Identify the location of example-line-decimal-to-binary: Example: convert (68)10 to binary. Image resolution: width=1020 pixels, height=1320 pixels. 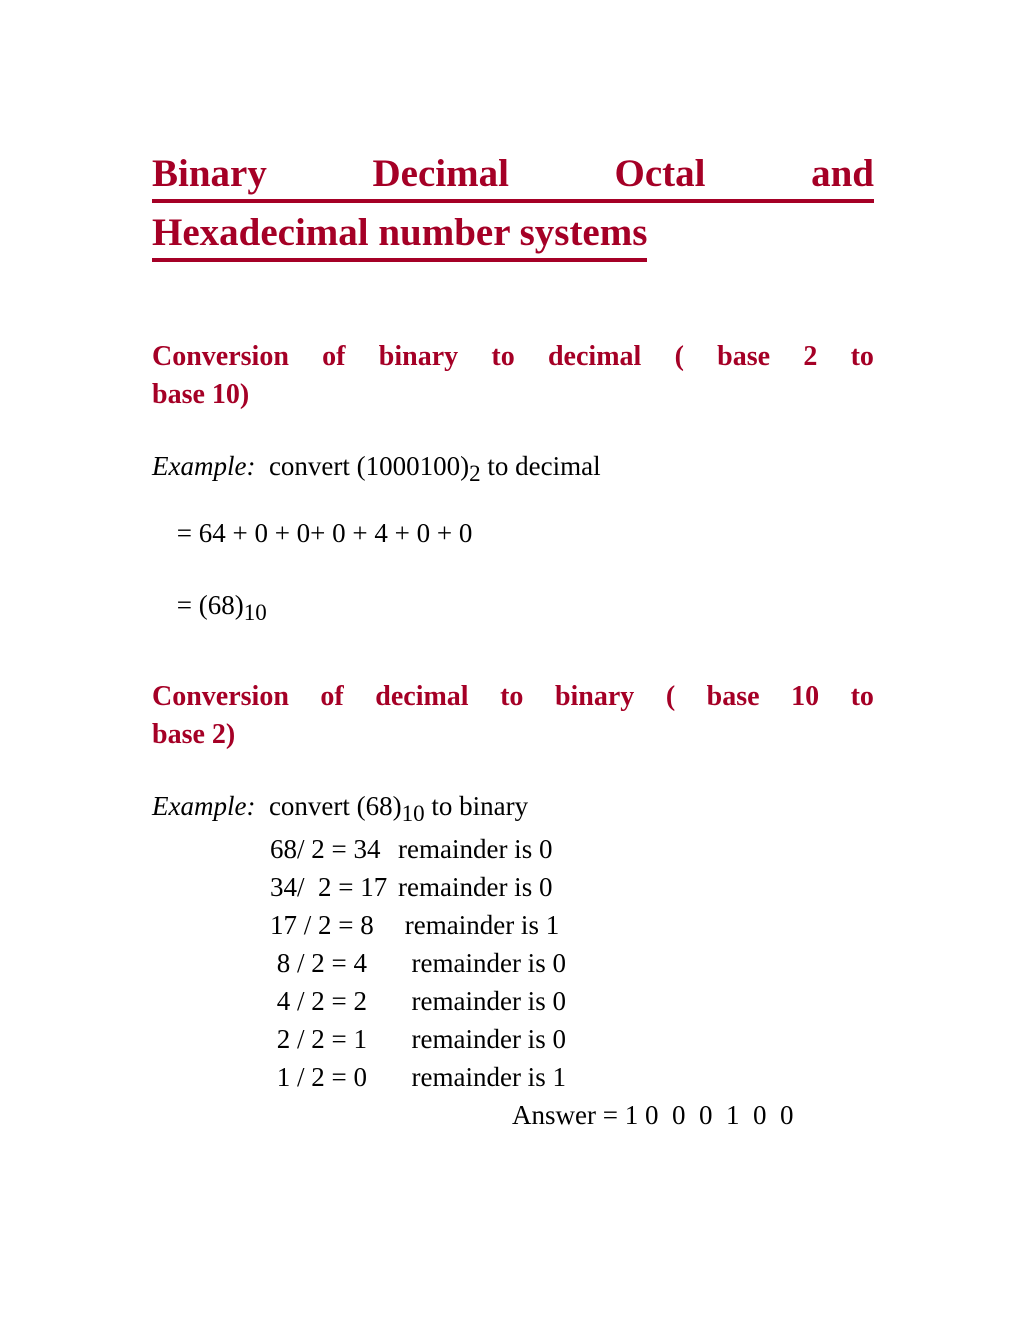
(513, 810).